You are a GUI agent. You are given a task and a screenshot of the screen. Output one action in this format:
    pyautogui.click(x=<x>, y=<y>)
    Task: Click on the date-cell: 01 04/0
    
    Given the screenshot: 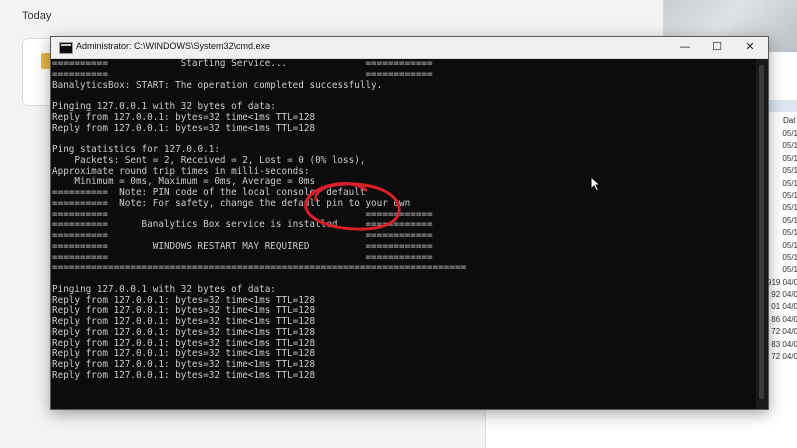 What is the action you would take?
    pyautogui.click(x=784, y=307)
    